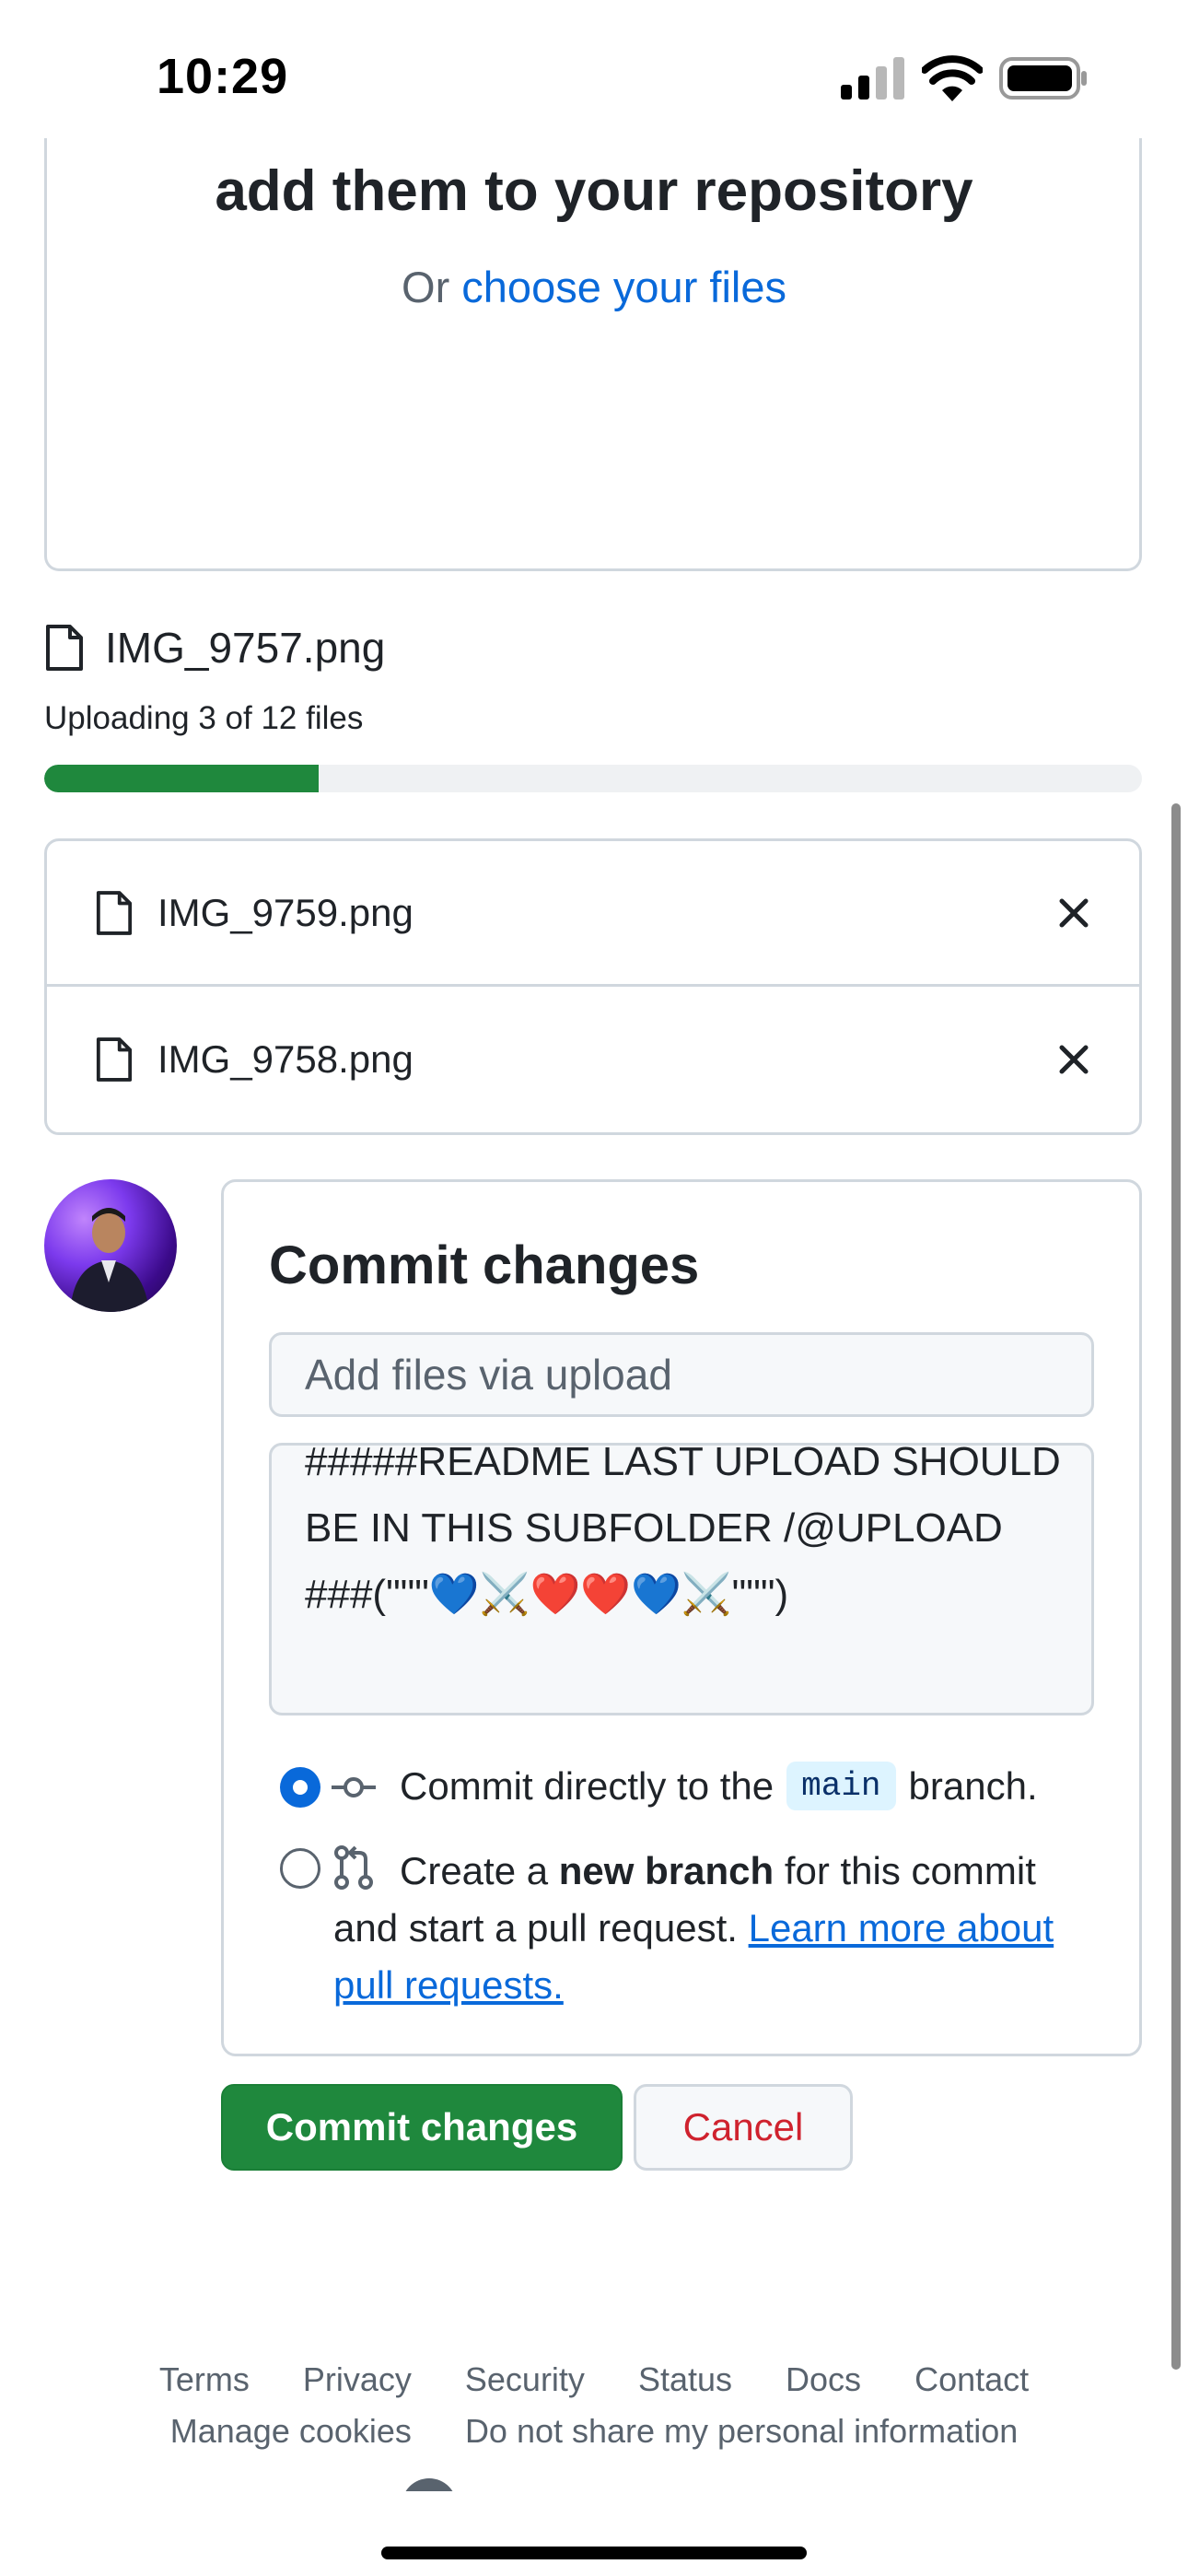  Describe the element at coordinates (485, 1265) in the screenshot. I see `commit-panel-title: Commit changes` at that location.